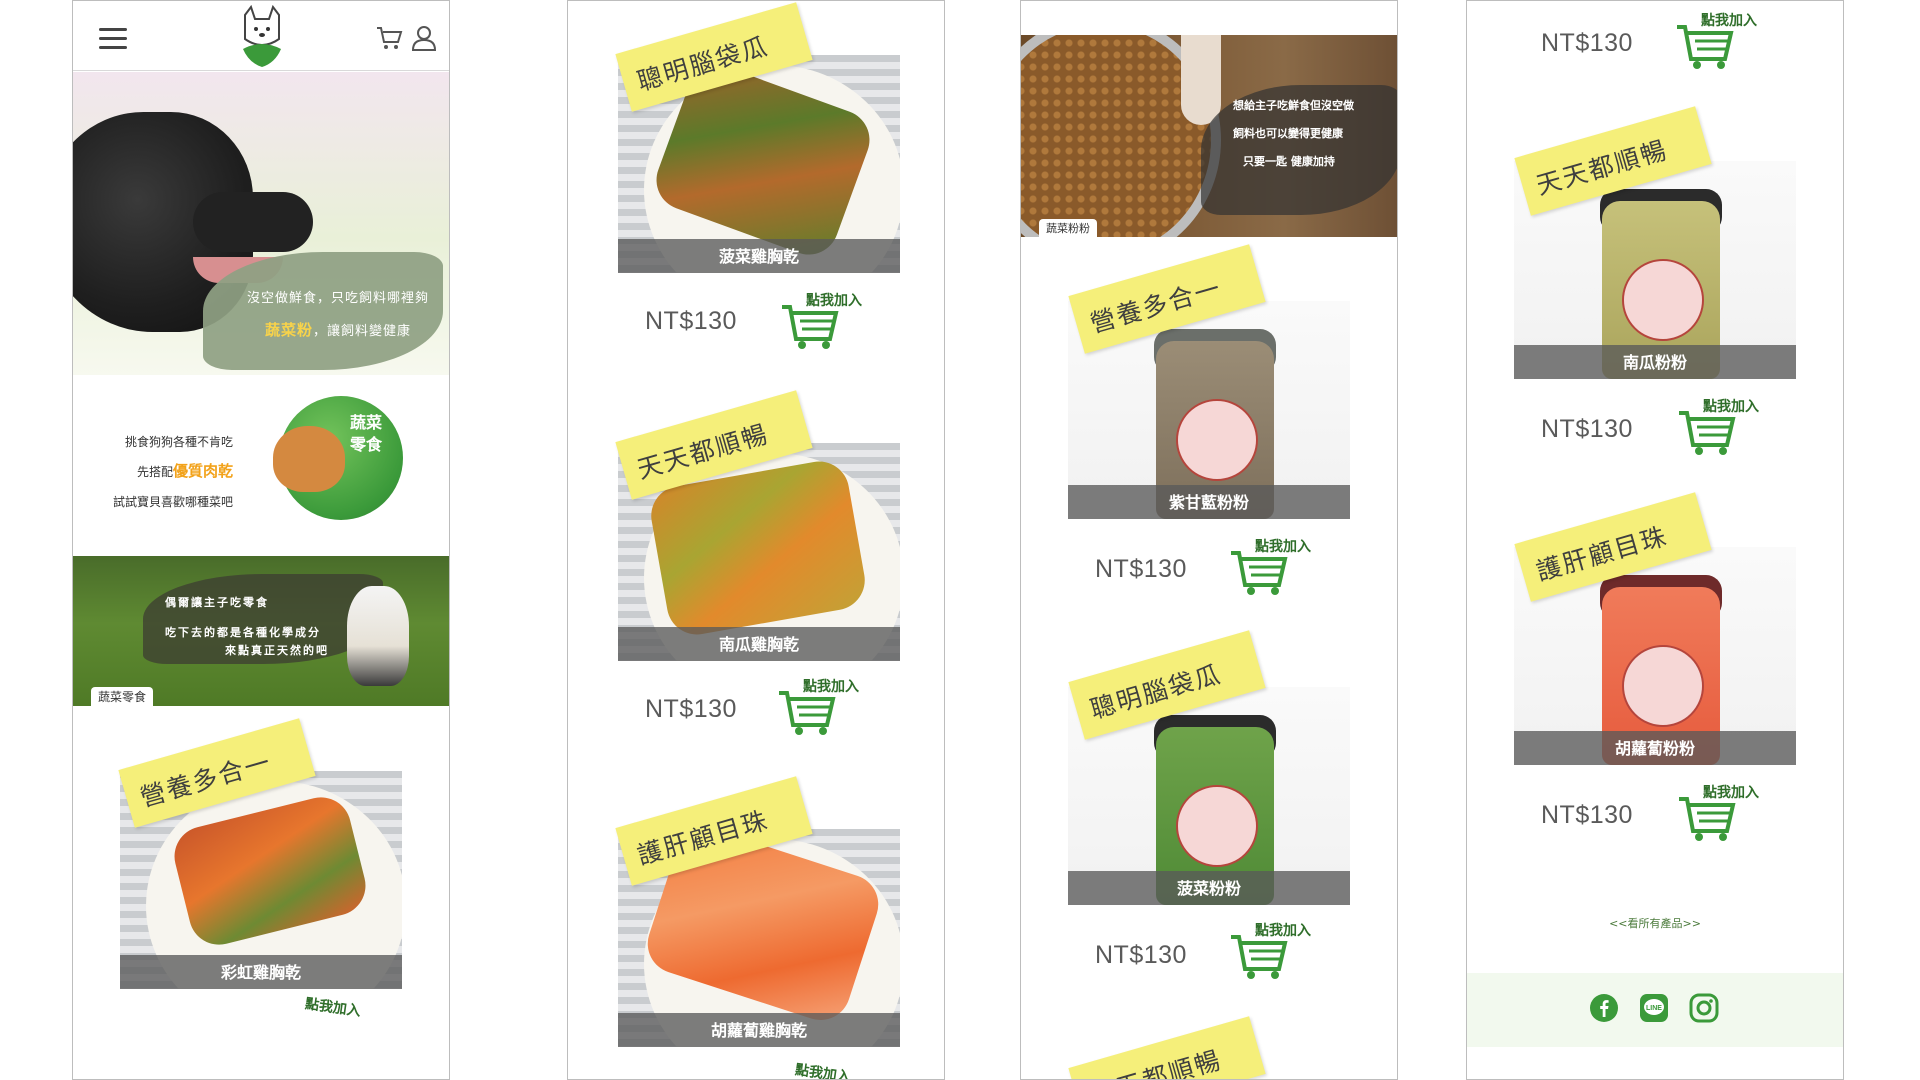  I want to click on dog-photo, so click(378, 636).